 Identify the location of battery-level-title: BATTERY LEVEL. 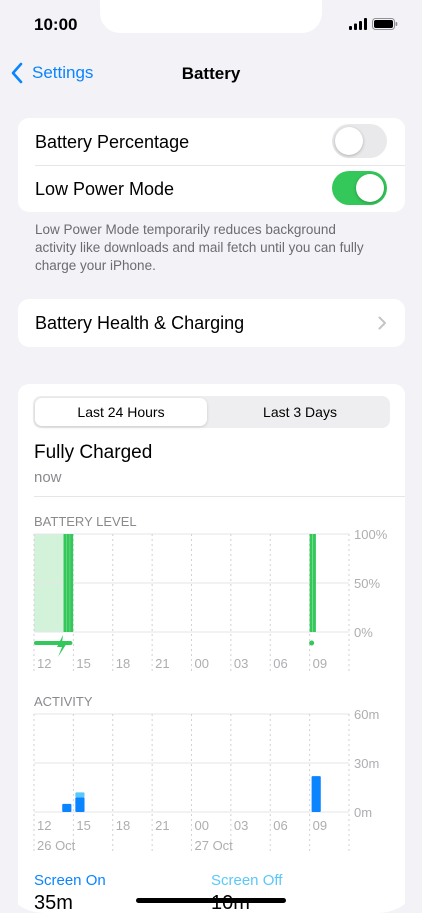
(85, 521).